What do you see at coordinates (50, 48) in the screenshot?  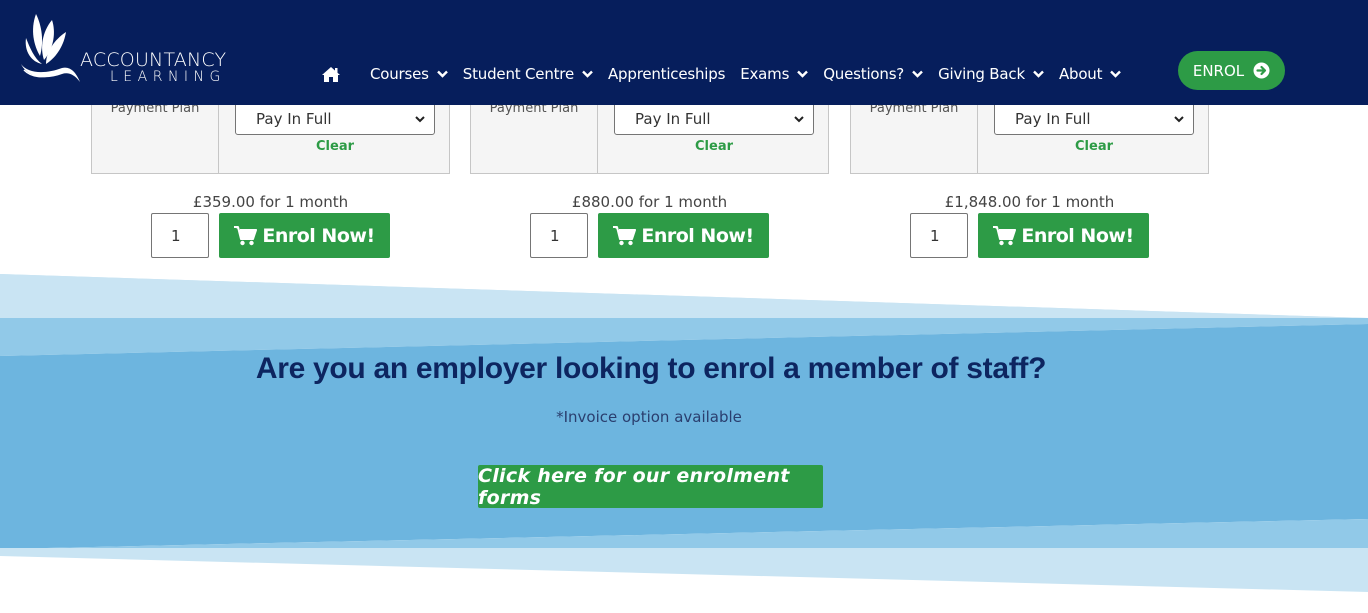 I see `lotus-logo-icon` at bounding box center [50, 48].